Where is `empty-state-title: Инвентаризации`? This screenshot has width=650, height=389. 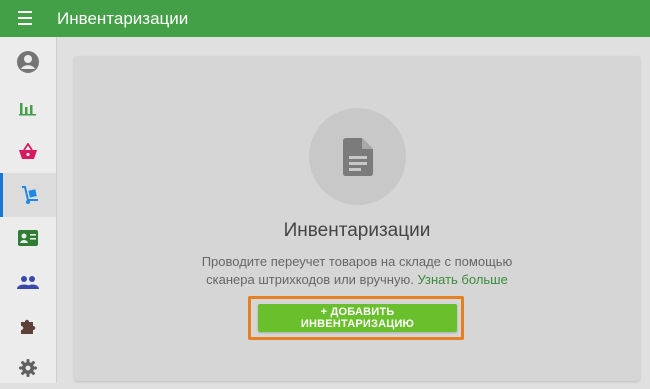
empty-state-title: Инвентаризации is located at coordinates (357, 230).